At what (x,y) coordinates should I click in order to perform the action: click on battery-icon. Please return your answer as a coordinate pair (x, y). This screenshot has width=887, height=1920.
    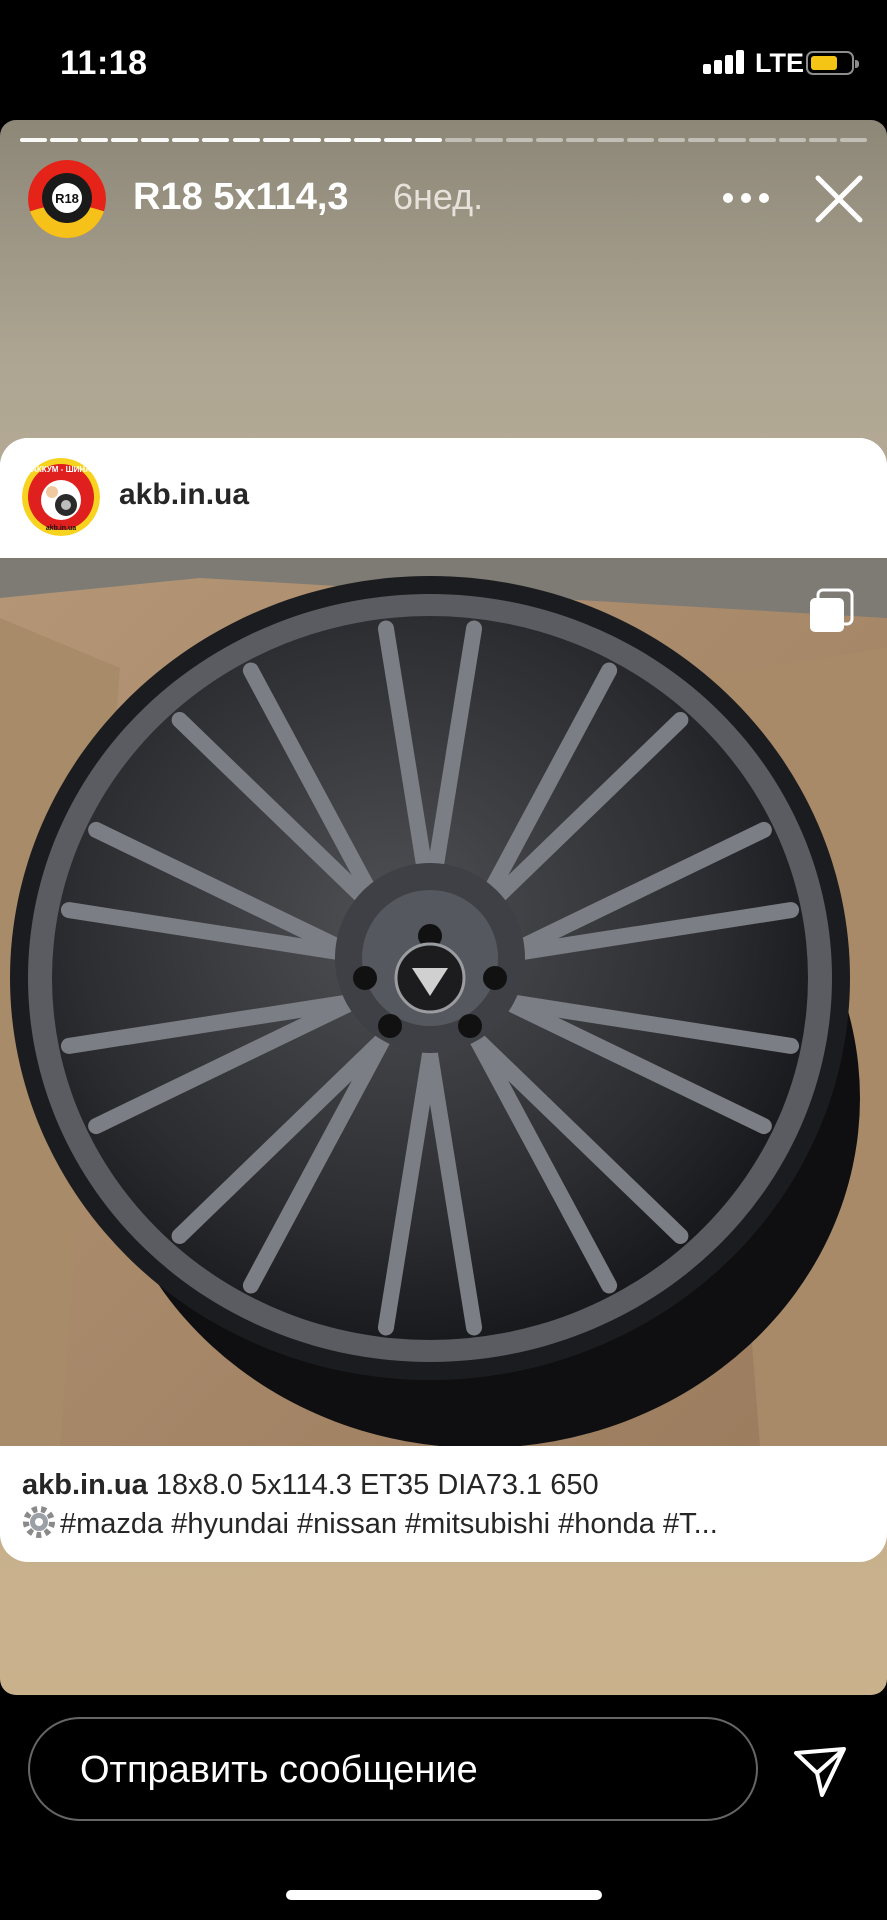
    Looking at the image, I should click on (832, 63).